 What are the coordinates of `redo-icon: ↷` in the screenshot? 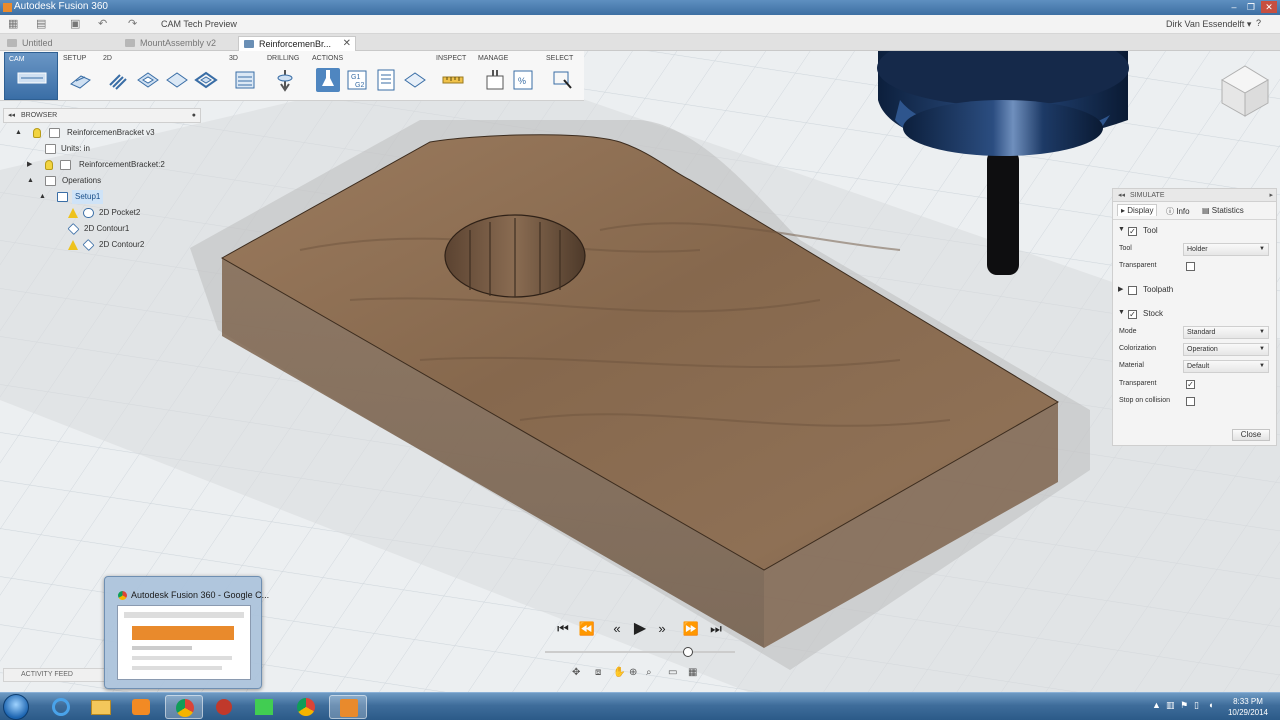 It's located at (132, 23).